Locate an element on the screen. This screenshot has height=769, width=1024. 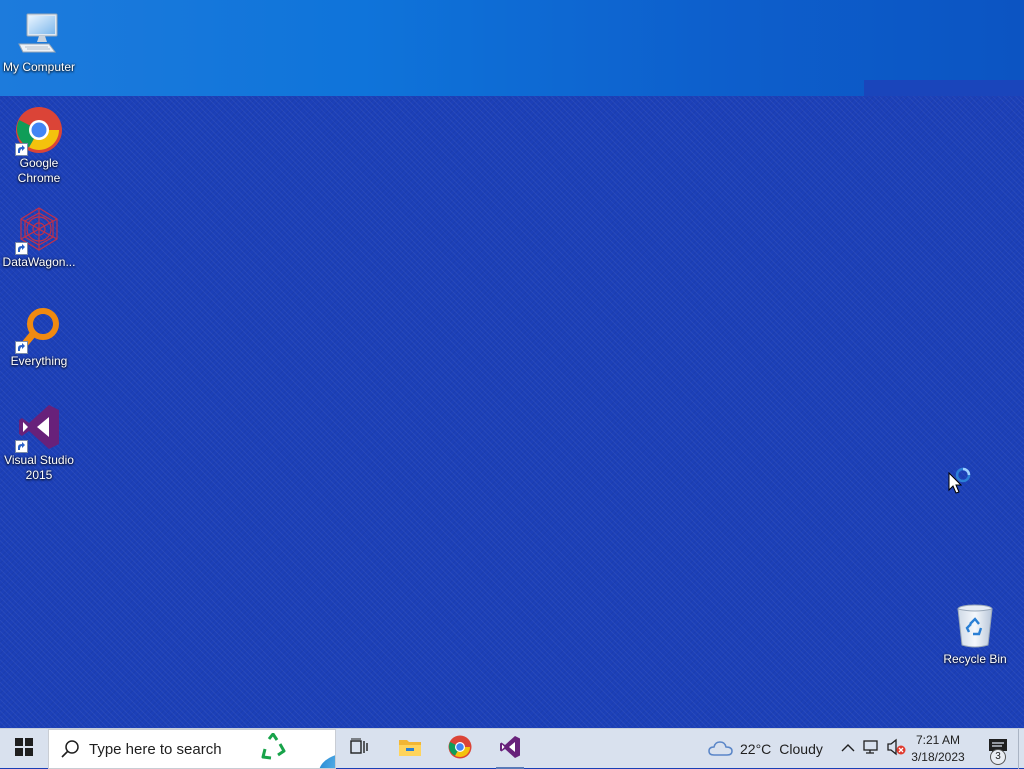
show-hidden-icons-button is located at coordinates (848, 749).